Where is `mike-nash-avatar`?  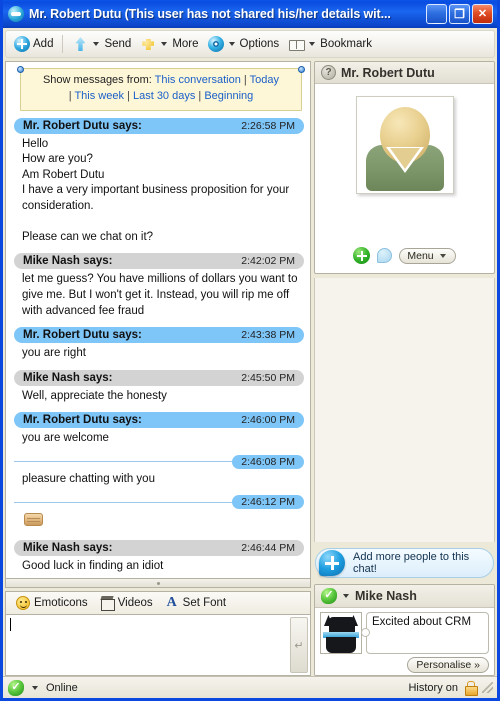 mike-nash-avatar is located at coordinates (341, 633).